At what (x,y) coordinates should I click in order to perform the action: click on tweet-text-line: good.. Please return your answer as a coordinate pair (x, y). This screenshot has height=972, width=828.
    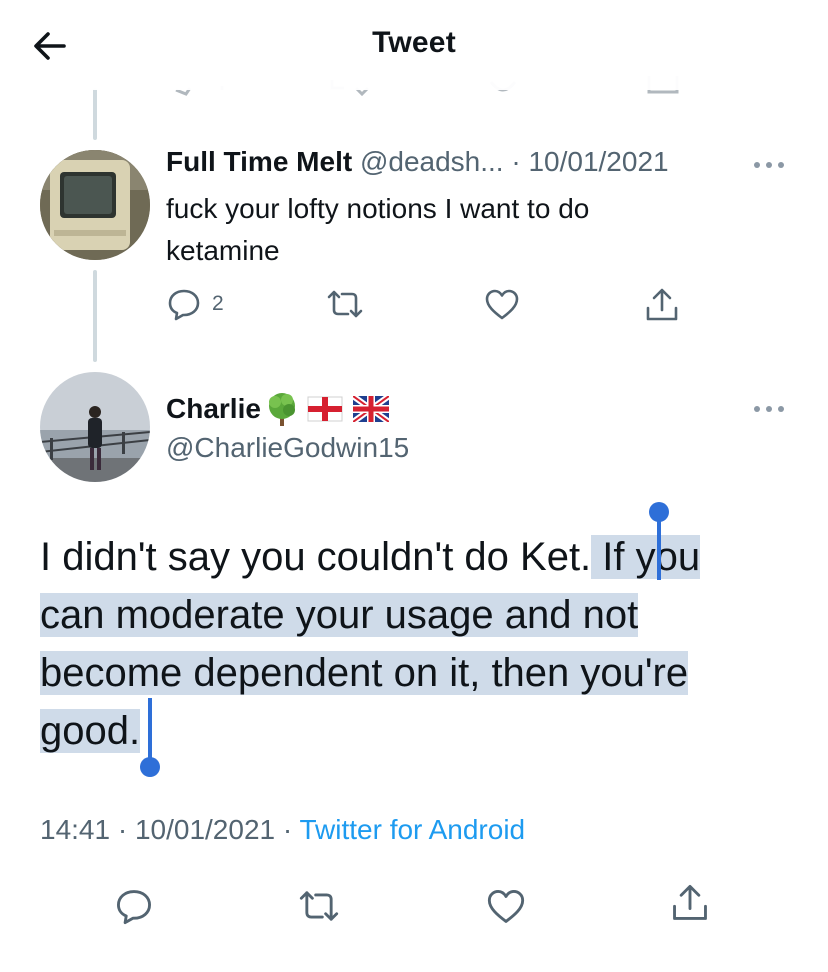
    Looking at the image, I should click on (420, 731).